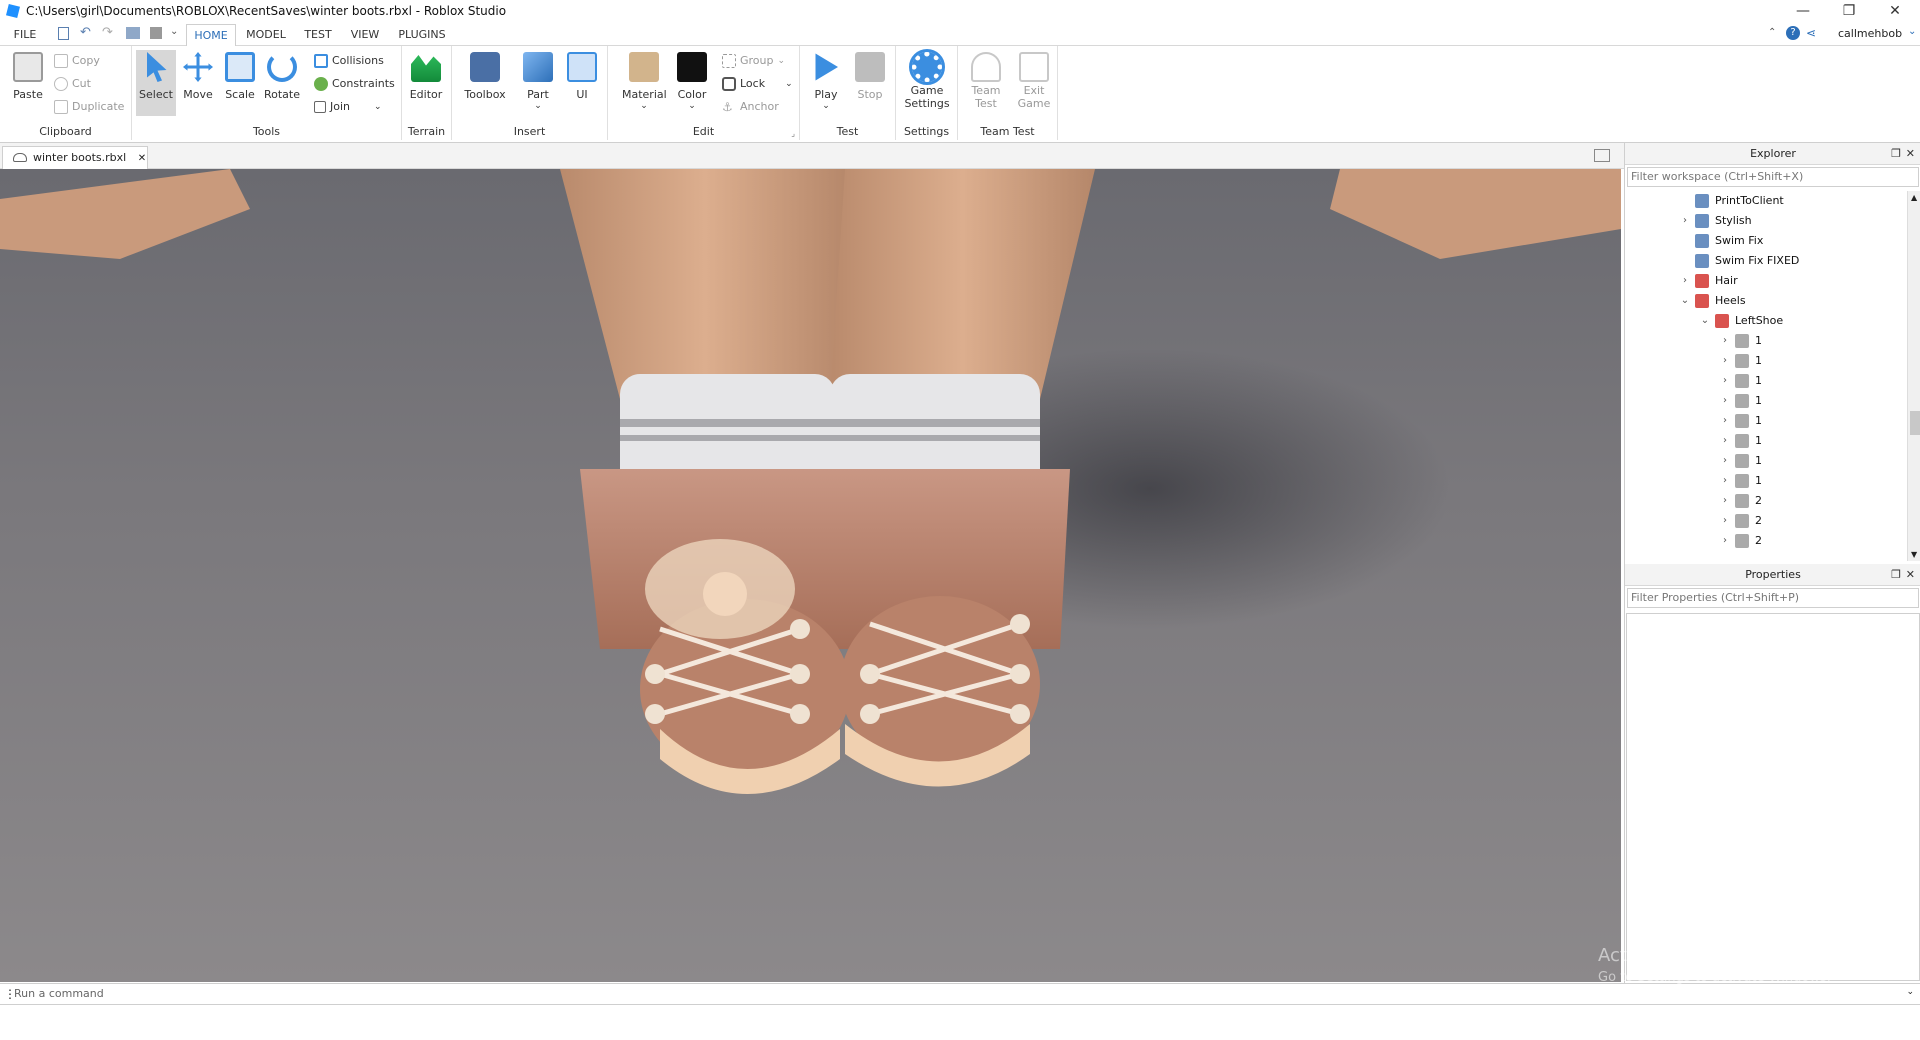  What do you see at coordinates (538, 106) in the screenshot?
I see `part-dropdown-icon: ⌄` at bounding box center [538, 106].